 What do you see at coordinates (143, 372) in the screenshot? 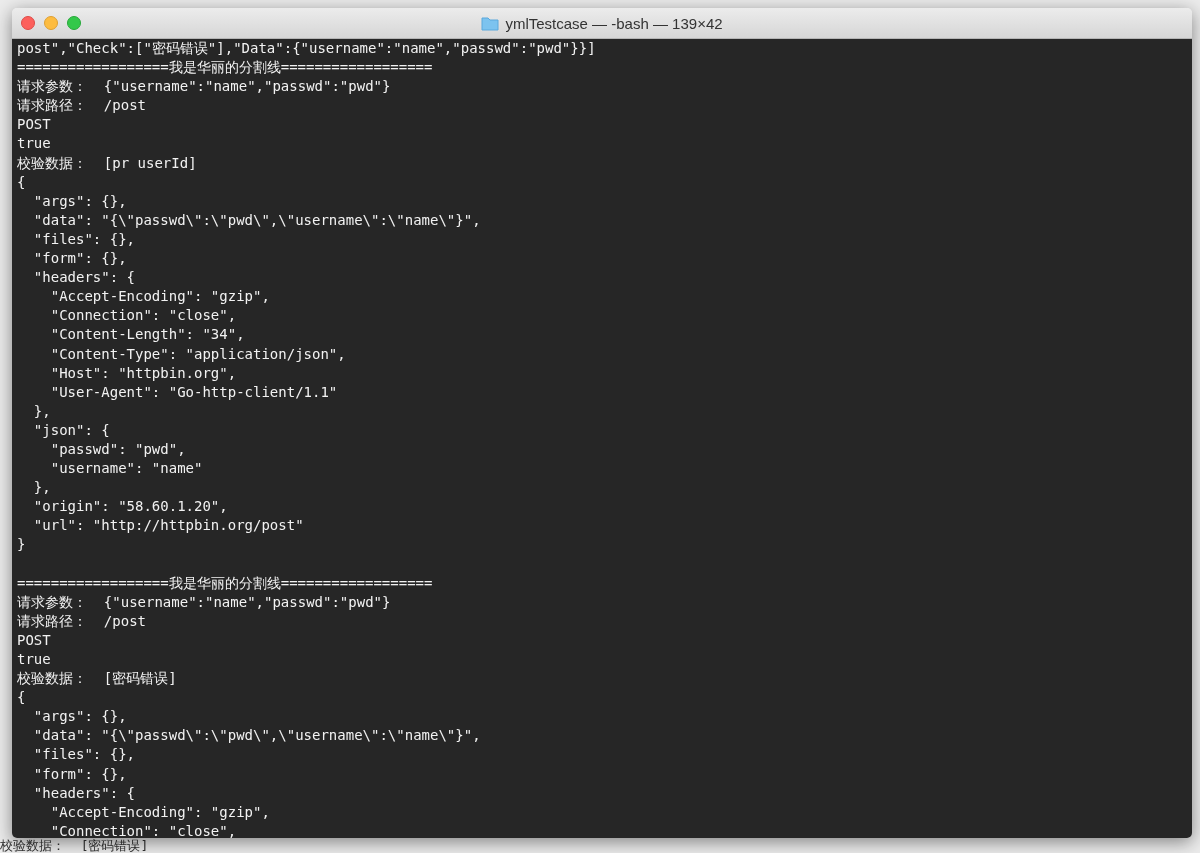
I see `terminal-line: "Host": "httpbin.org",` at bounding box center [143, 372].